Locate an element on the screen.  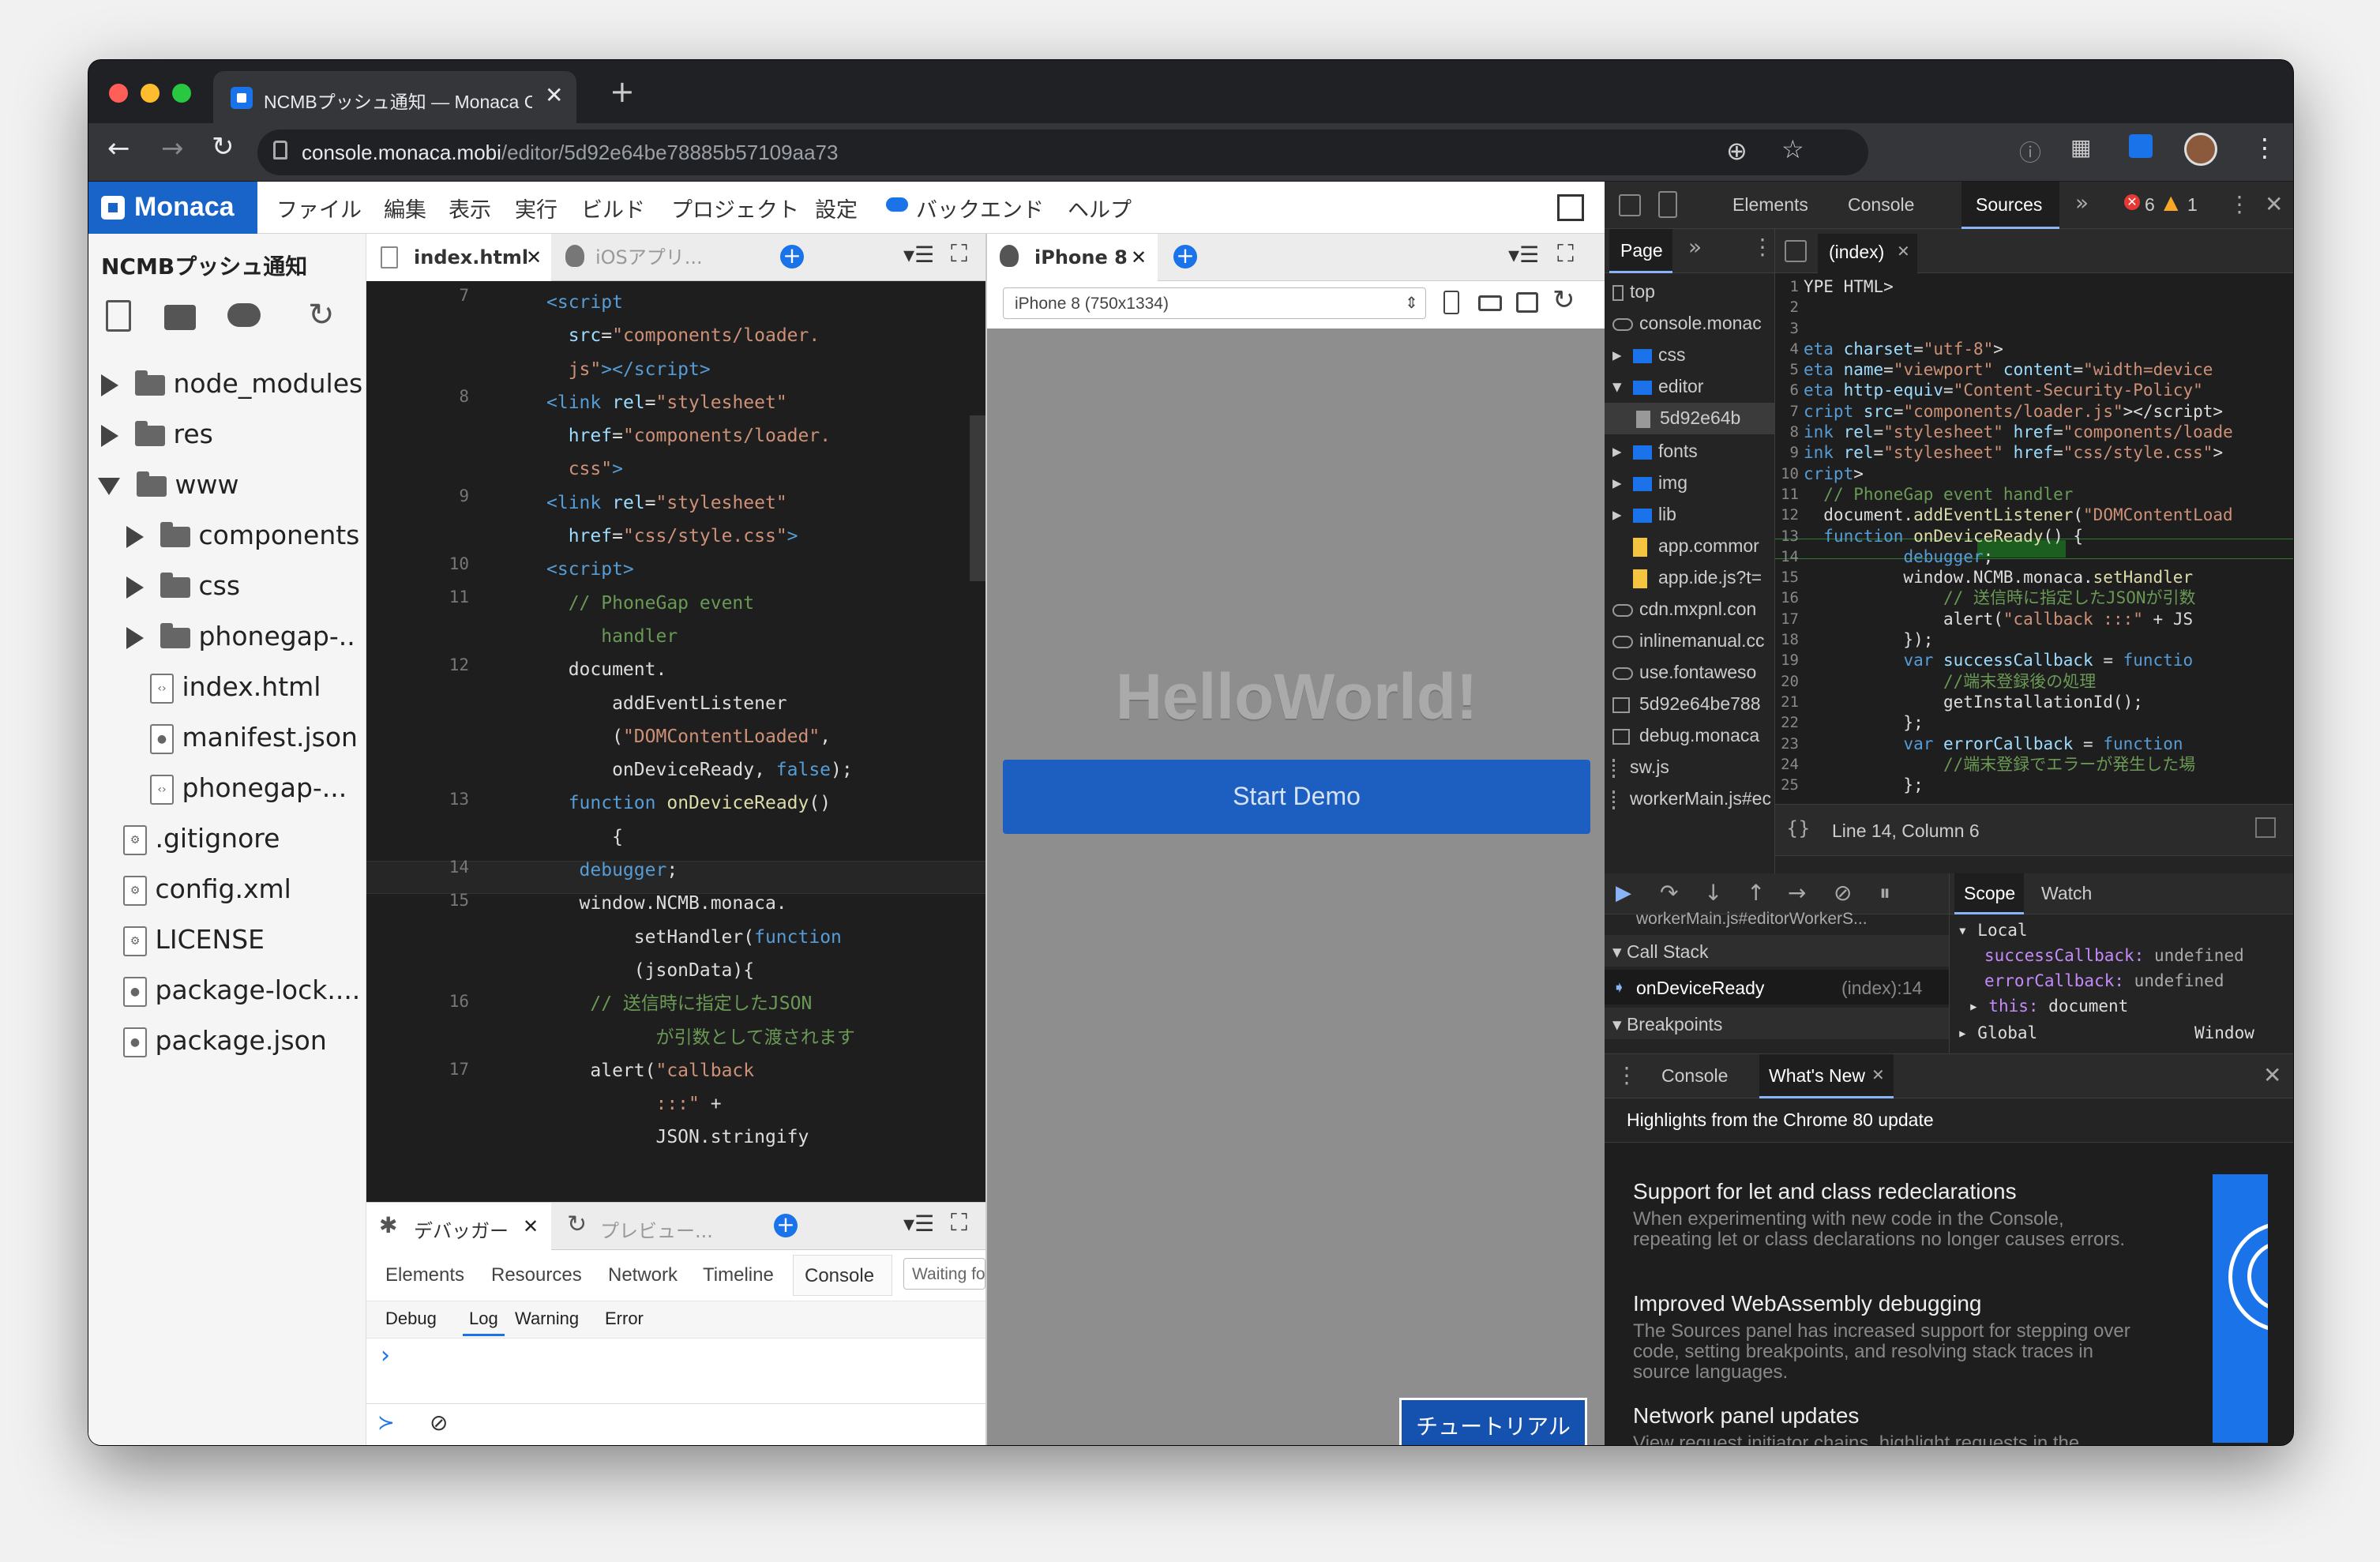
tree-item-gitignore: ⚙ .gitignore is located at coordinates (201, 839).